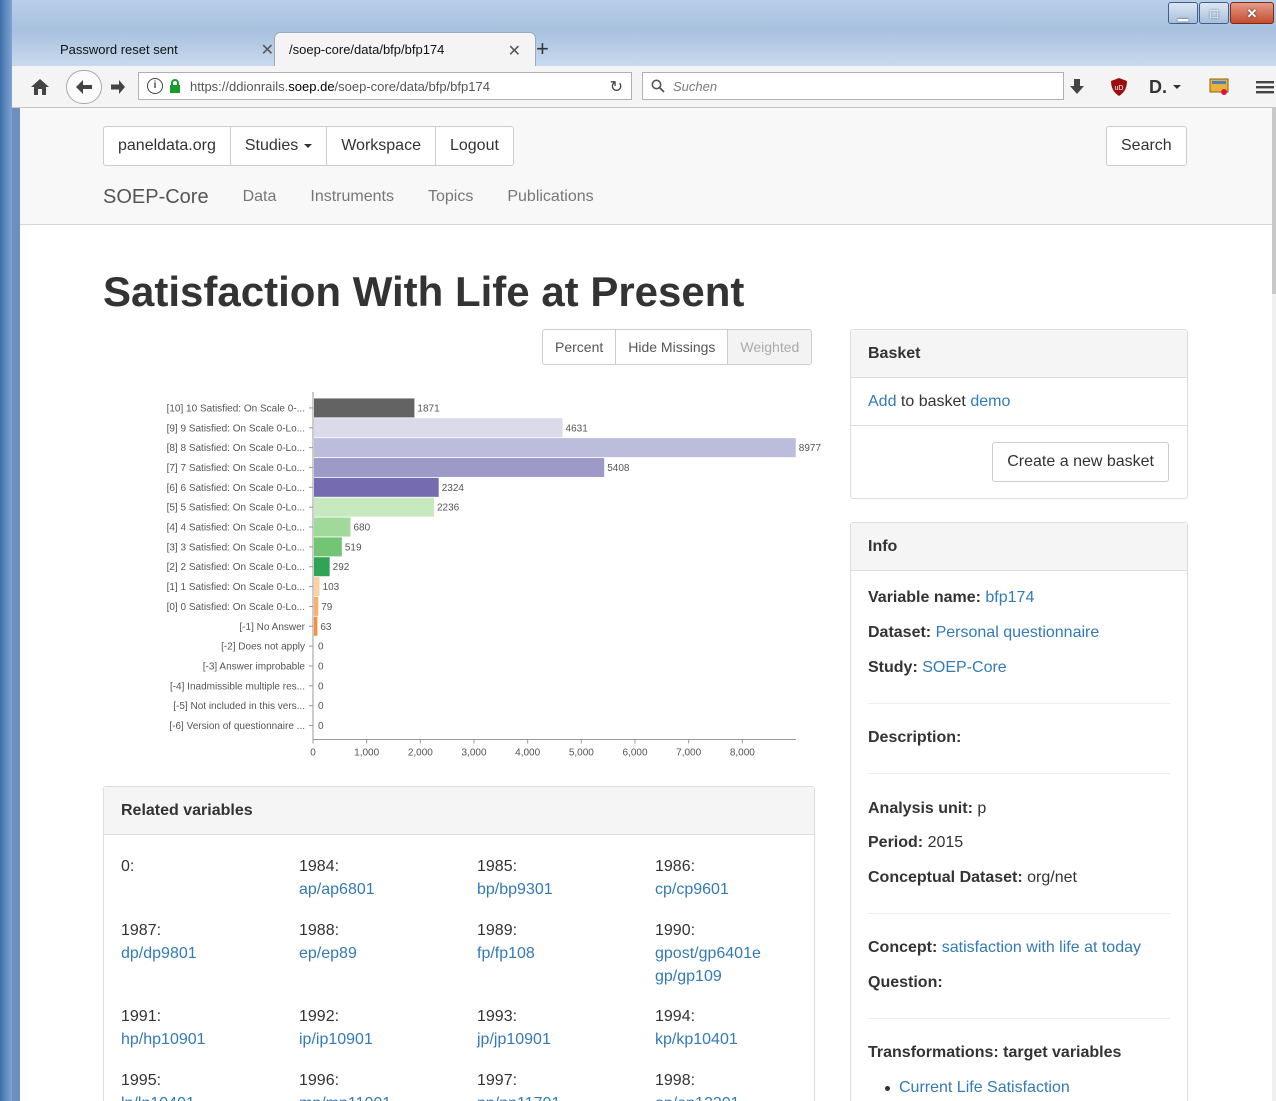 The height and width of the screenshot is (1101, 1276). What do you see at coordinates (331, 587) in the screenshot?
I see `value-label: 103` at bounding box center [331, 587].